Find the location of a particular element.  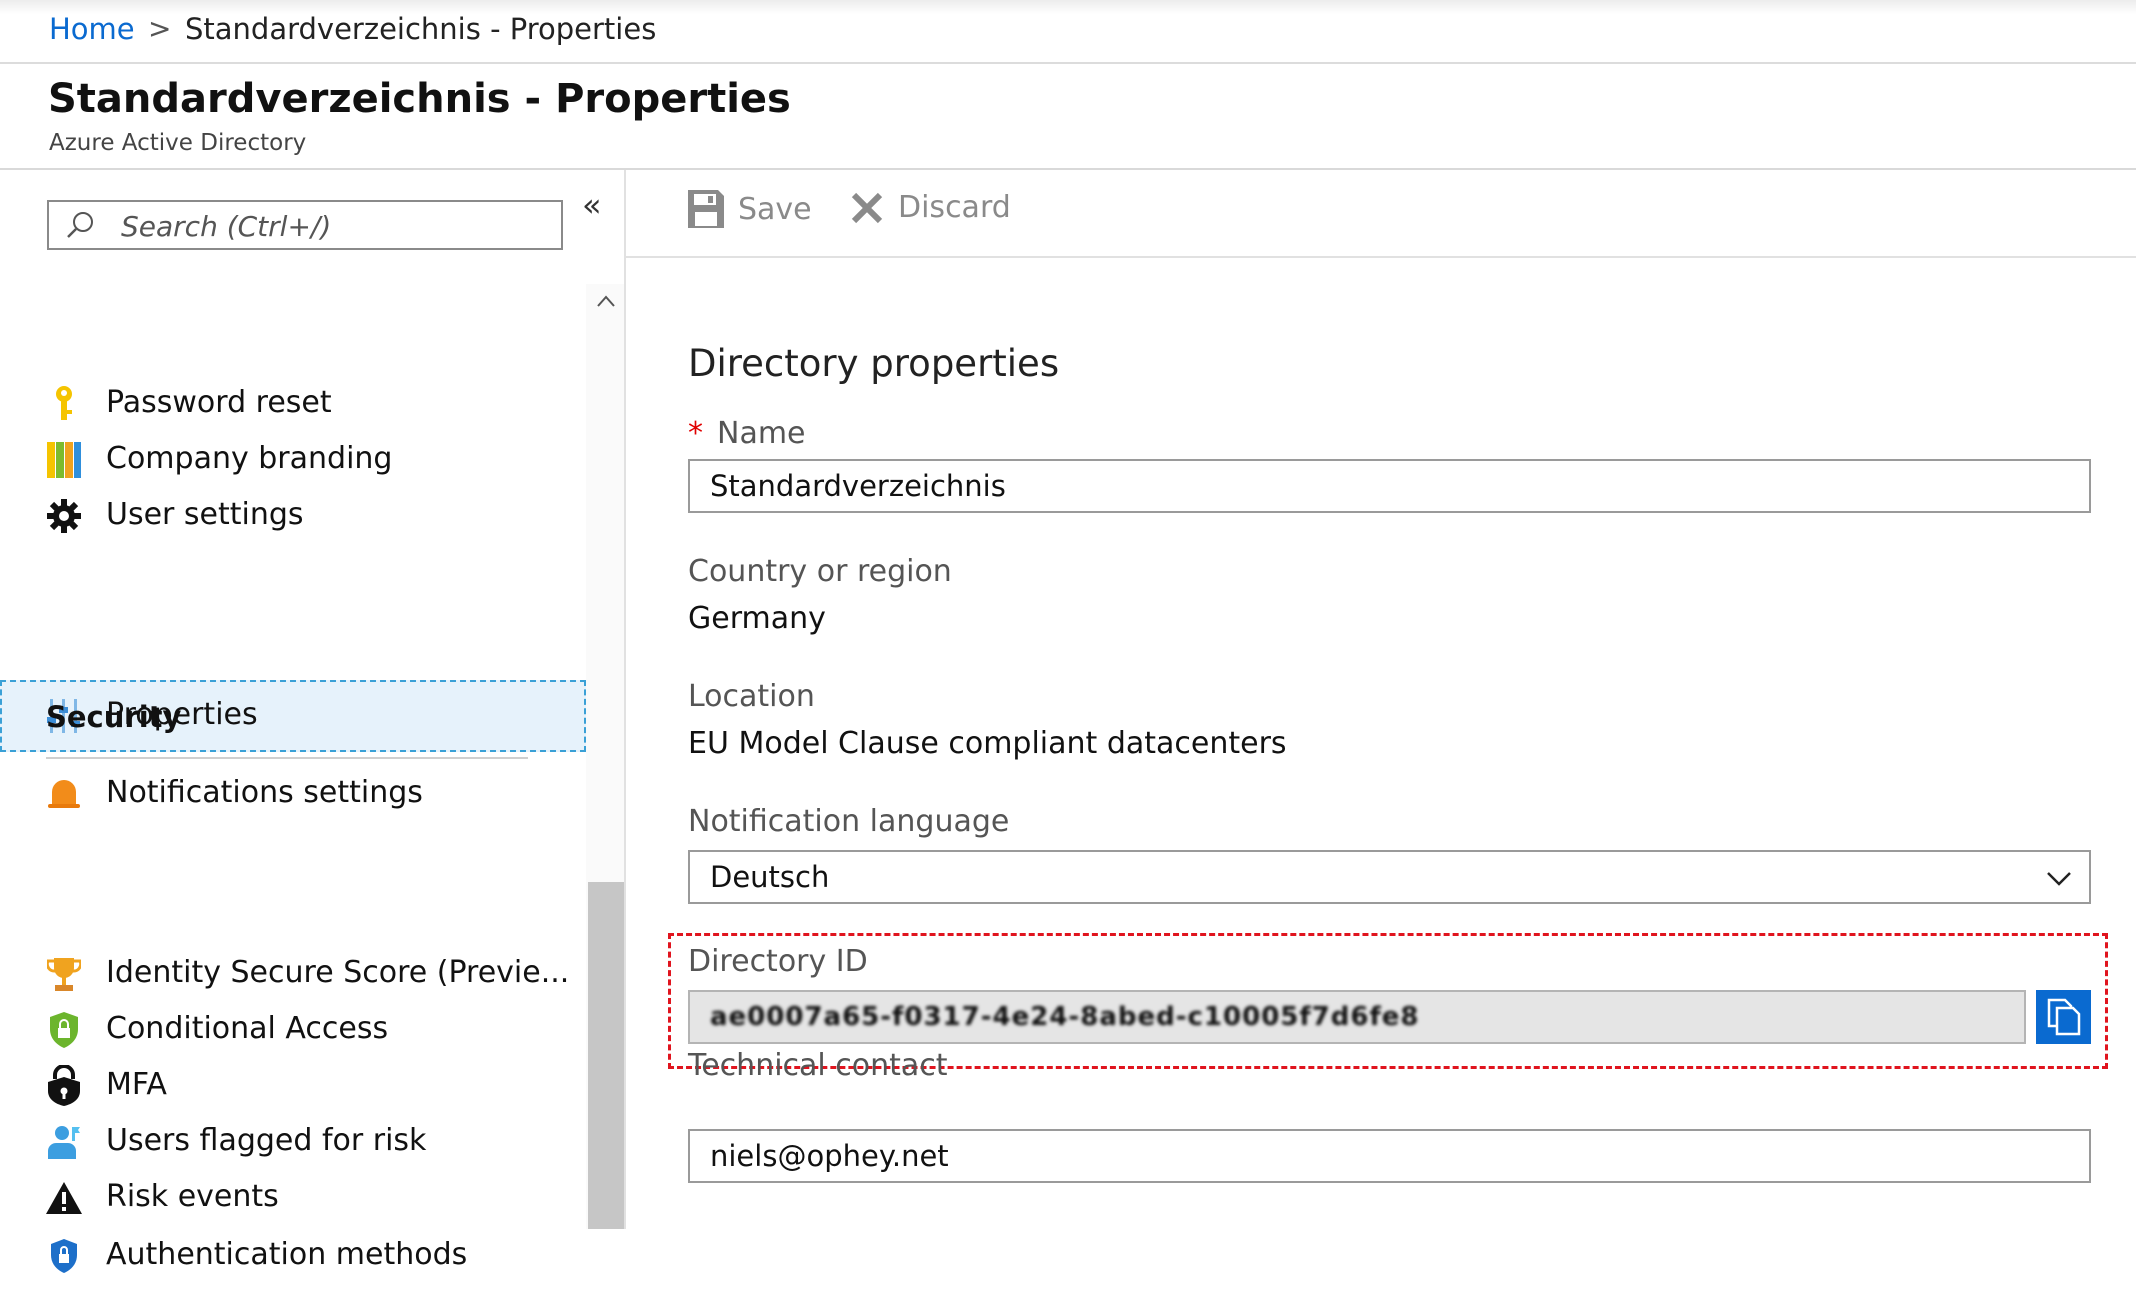

copy-icon is located at coordinates (2063, 1017).